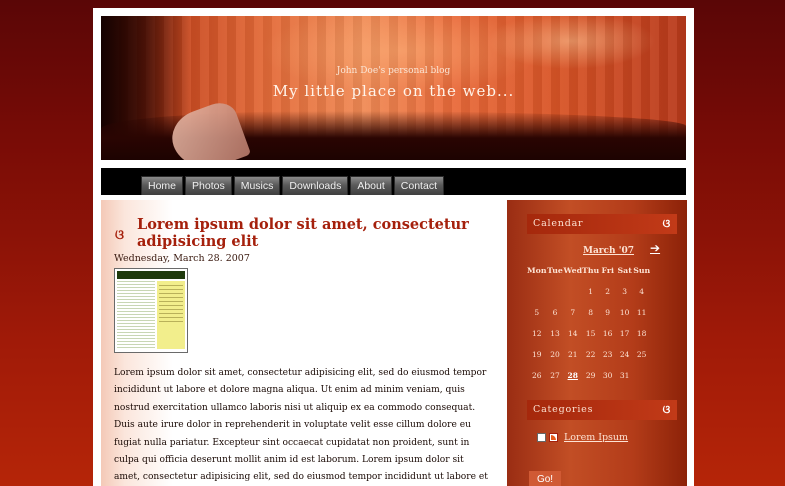 The height and width of the screenshot is (486, 785). I want to click on calendar-day: 17, so click(624, 333).